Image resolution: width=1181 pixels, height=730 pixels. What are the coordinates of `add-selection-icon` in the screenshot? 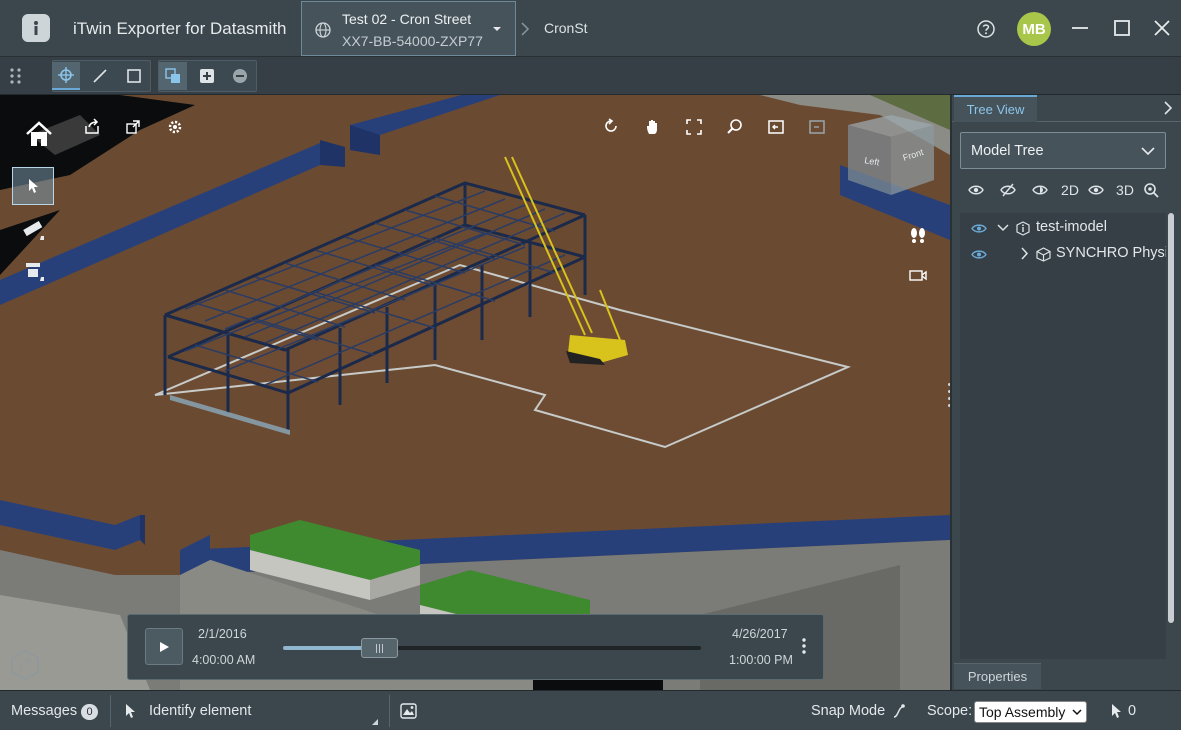 It's located at (207, 76).